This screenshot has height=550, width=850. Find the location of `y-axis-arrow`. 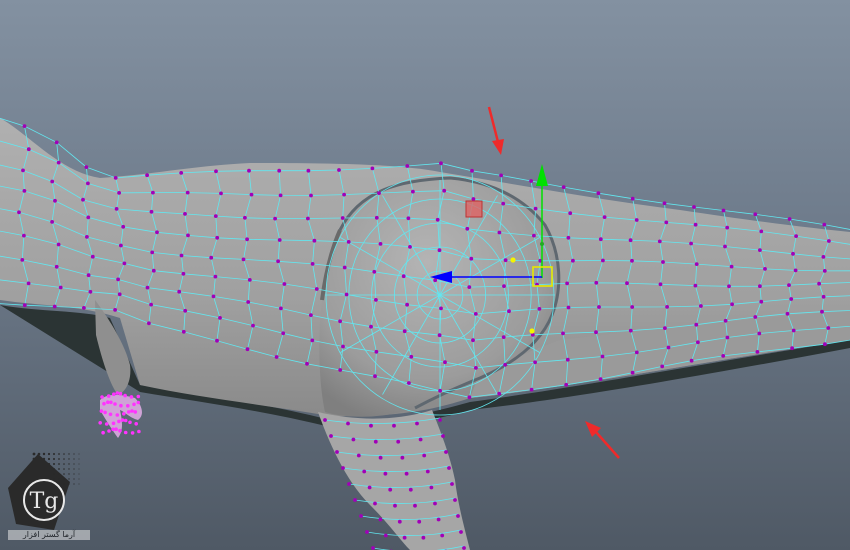

y-axis-arrow is located at coordinates (542, 175).